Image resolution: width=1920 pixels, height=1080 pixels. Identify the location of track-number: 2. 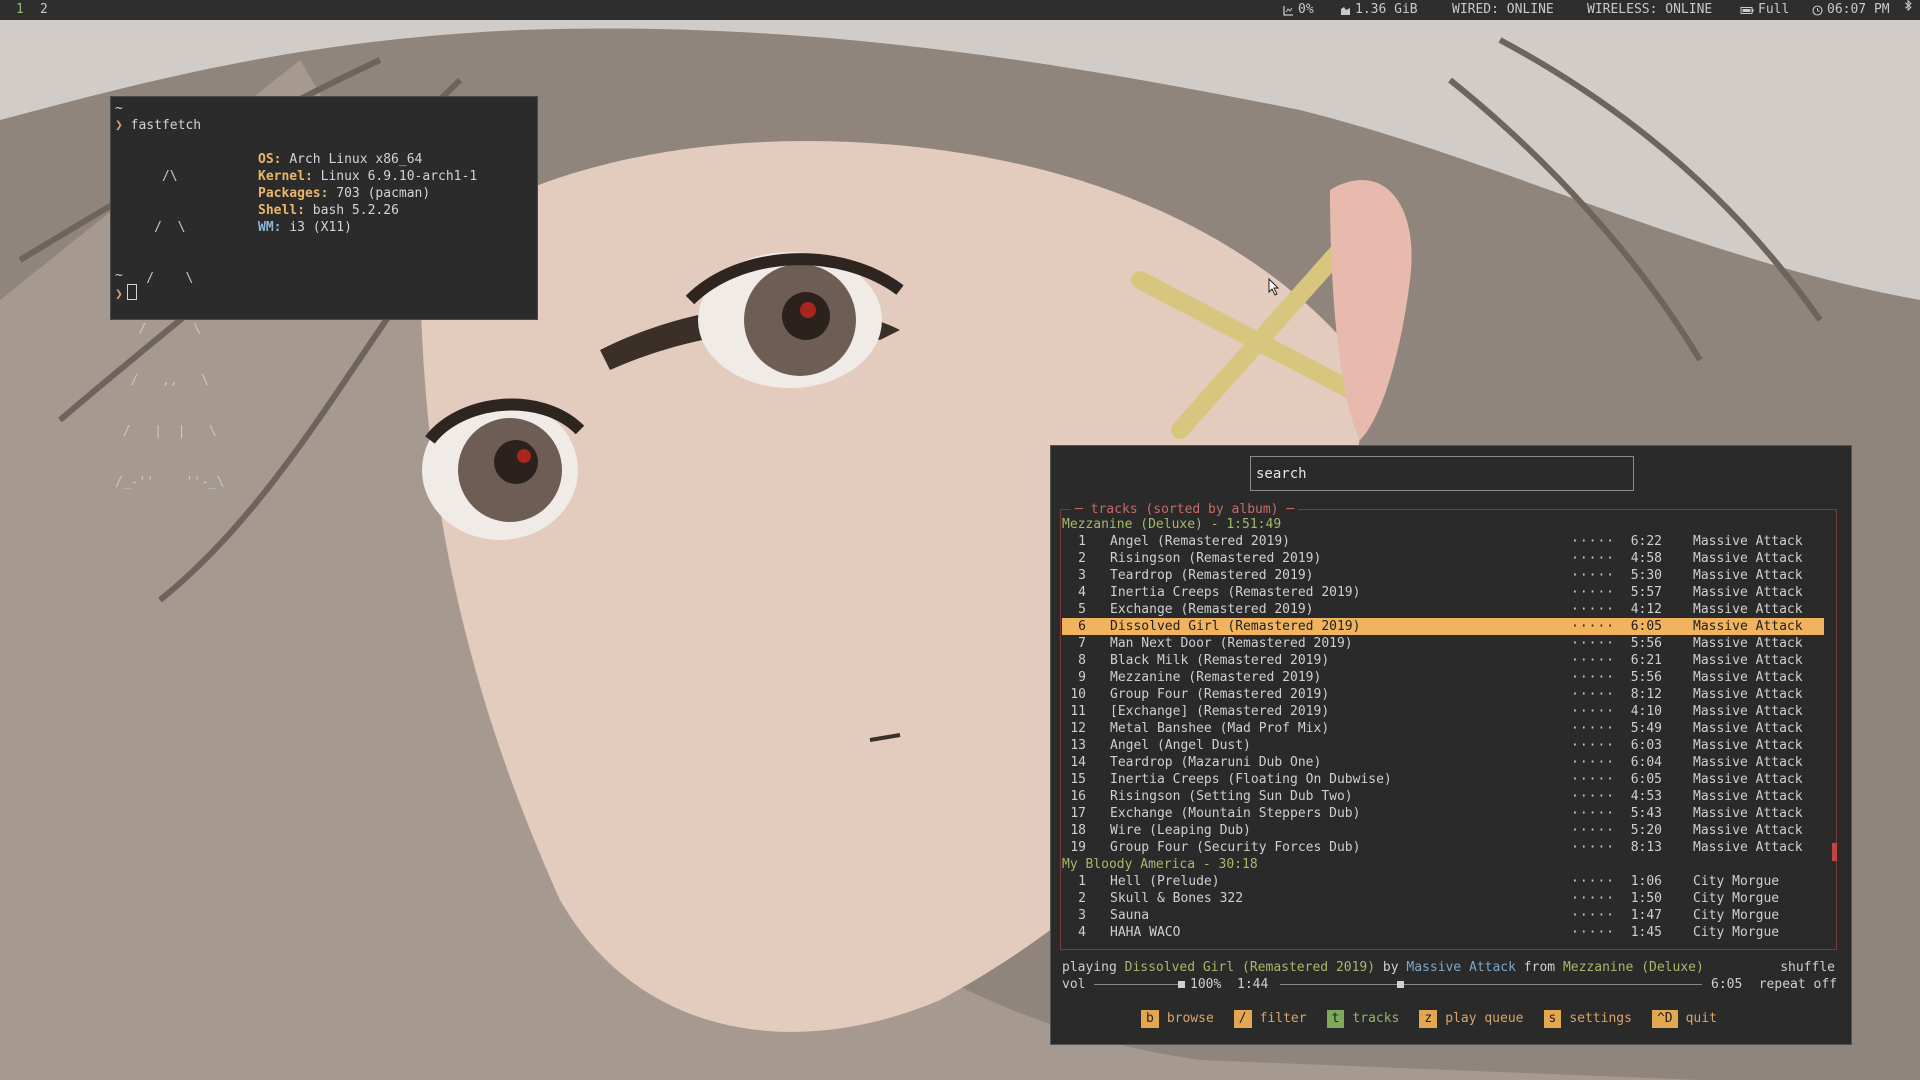
(1082, 558).